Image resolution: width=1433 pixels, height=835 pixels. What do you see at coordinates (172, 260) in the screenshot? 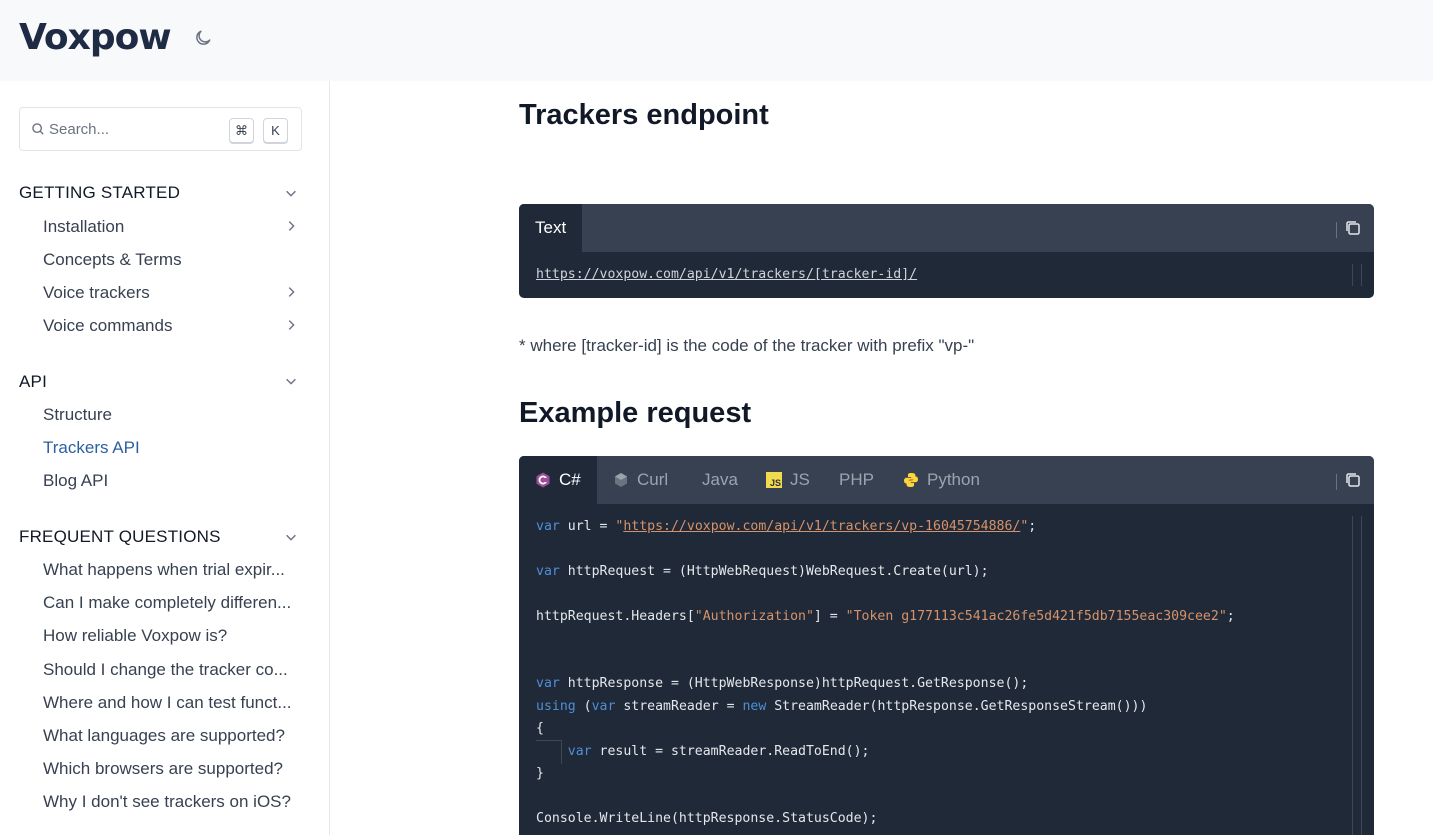
I see `sidebar-item-concepts-terms: Concepts & Terms` at bounding box center [172, 260].